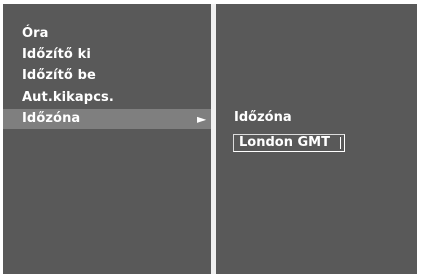 The height and width of the screenshot is (275, 423). Describe the element at coordinates (56, 54) in the screenshot. I see `menu-item-label: Időzítő ki` at that location.